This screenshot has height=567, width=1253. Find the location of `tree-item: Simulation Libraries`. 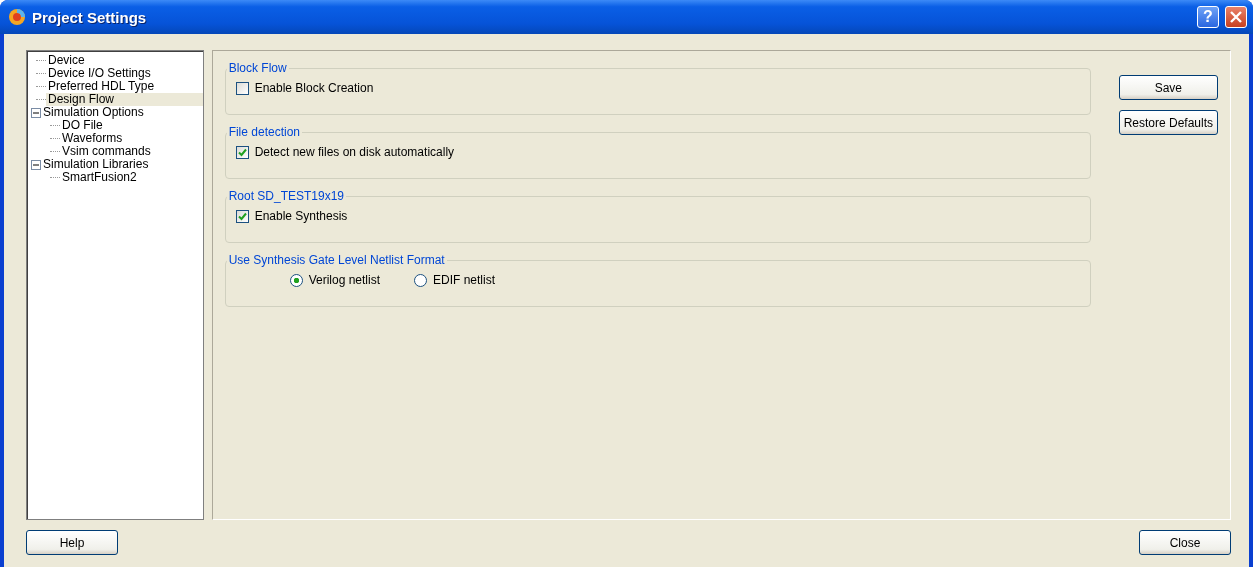

tree-item: Simulation Libraries is located at coordinates (122, 164).